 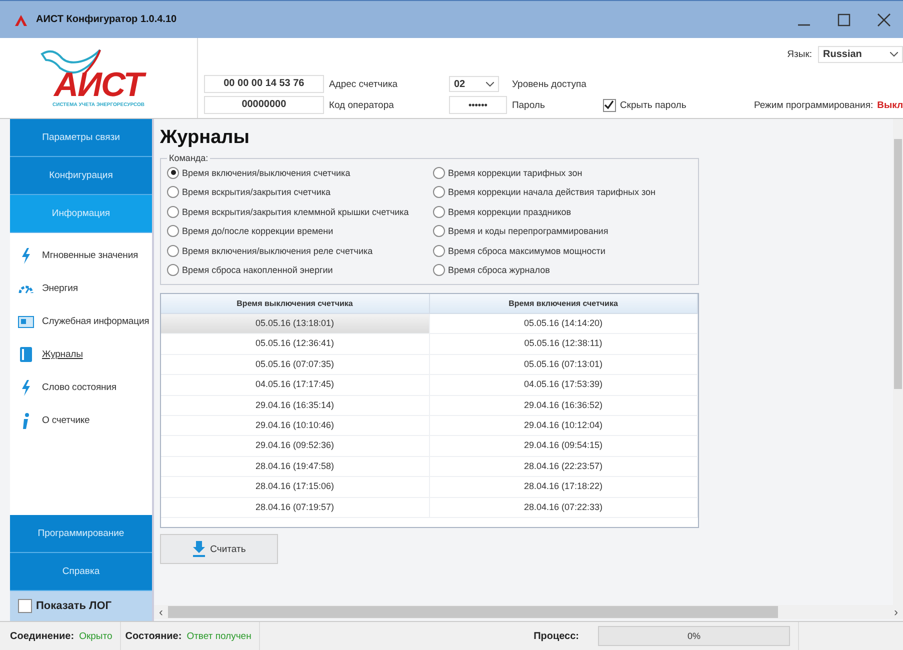 I want to click on programming-mode-label: Режим программирования:, so click(x=814, y=105).